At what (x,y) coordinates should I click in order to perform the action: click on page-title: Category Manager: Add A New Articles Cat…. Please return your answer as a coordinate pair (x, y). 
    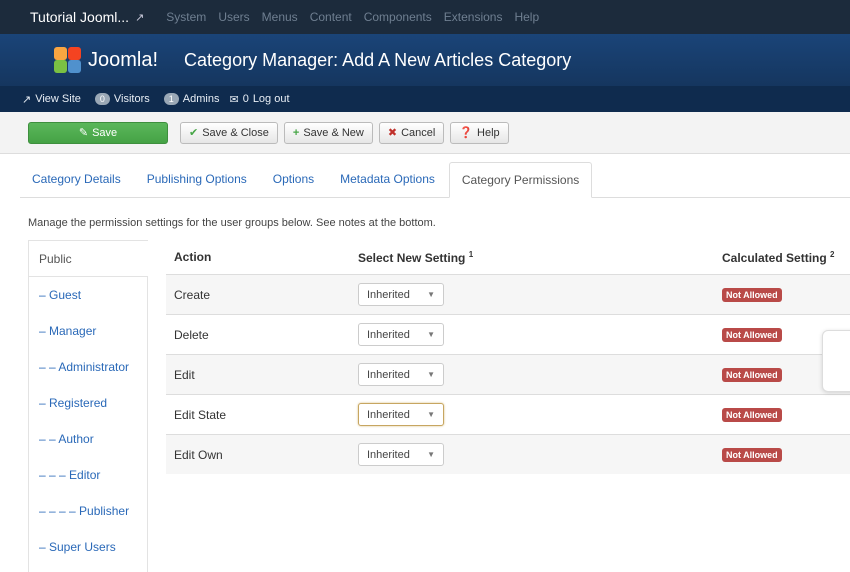
    Looking at the image, I should click on (378, 59).